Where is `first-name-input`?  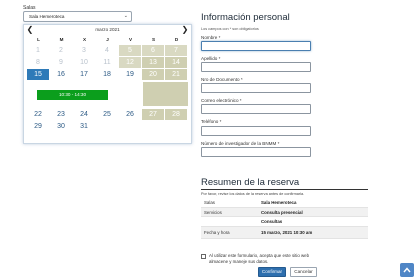
first-name-input is located at coordinates (256, 46).